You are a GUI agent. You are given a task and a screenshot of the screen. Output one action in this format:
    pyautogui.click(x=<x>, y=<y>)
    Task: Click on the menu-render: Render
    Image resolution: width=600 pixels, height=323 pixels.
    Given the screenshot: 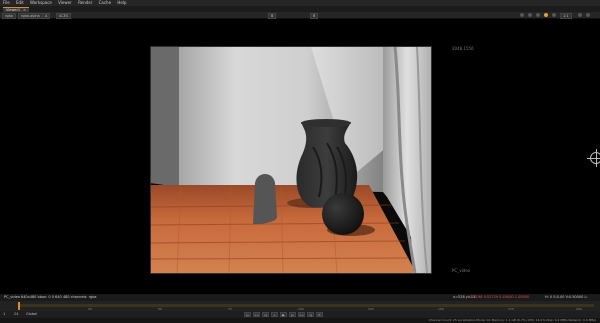 What is the action you would take?
    pyautogui.click(x=85, y=2)
    